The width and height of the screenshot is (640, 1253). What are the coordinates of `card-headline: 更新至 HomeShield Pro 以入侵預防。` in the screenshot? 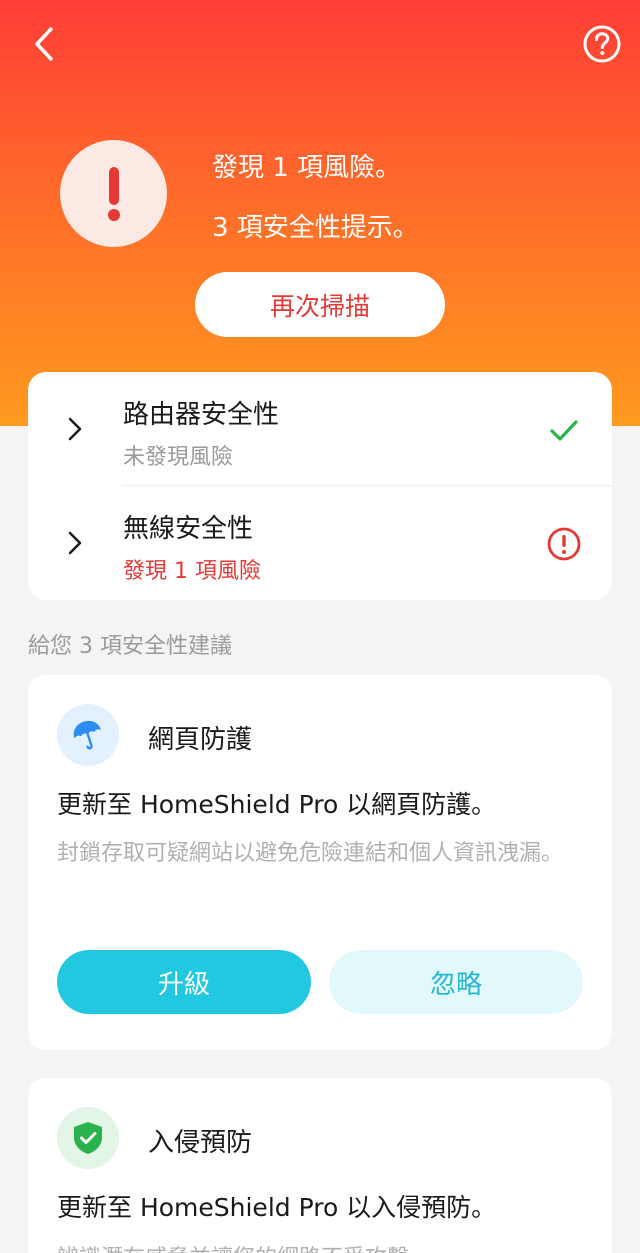 It's located at (277, 1207).